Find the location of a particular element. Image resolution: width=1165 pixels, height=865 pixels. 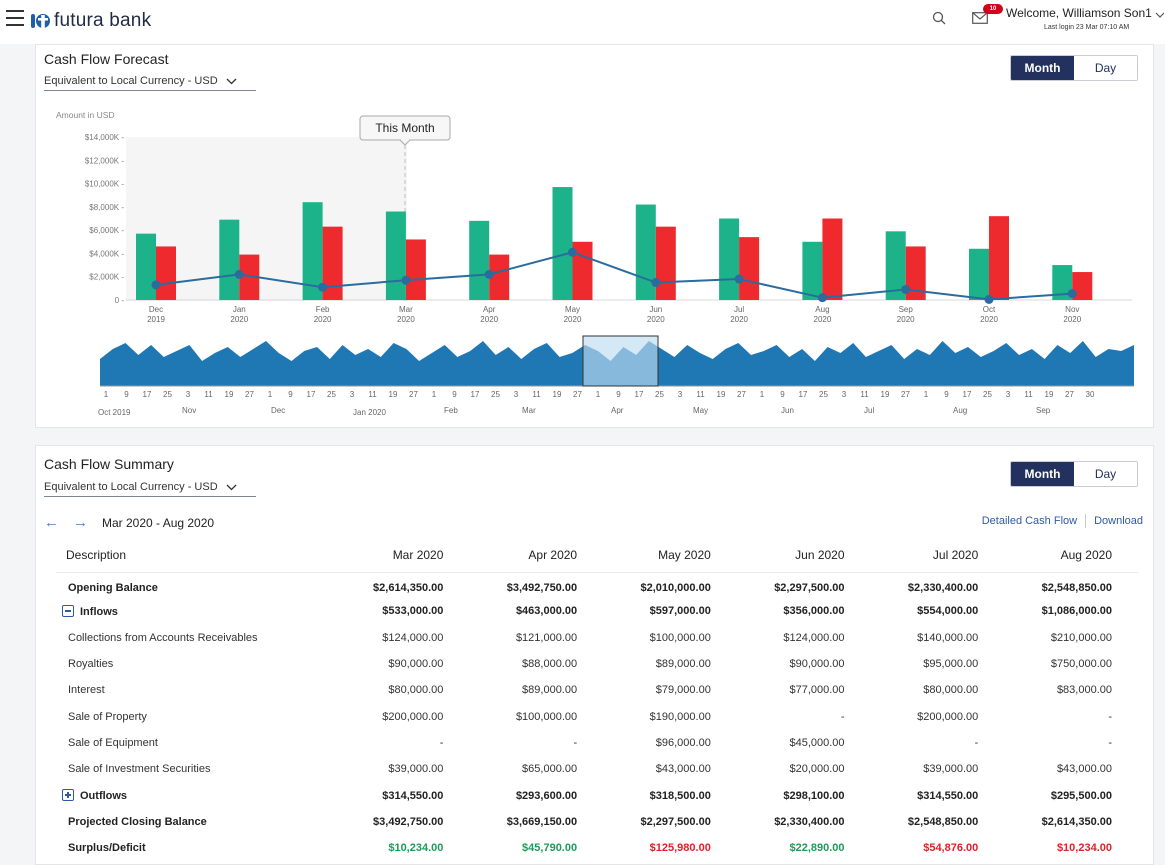

summary-month-button: Month is located at coordinates (1042, 474).